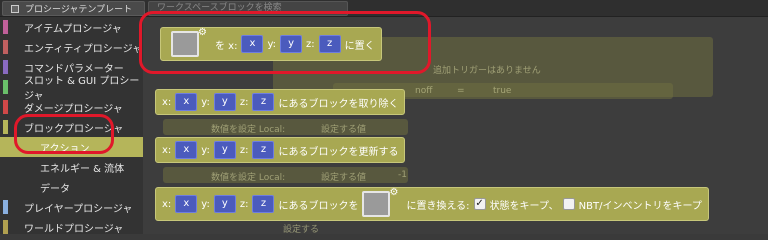 The height and width of the screenshot is (240, 768). Describe the element at coordinates (502, 91) in the screenshot. I see `ghost-true: true` at that location.